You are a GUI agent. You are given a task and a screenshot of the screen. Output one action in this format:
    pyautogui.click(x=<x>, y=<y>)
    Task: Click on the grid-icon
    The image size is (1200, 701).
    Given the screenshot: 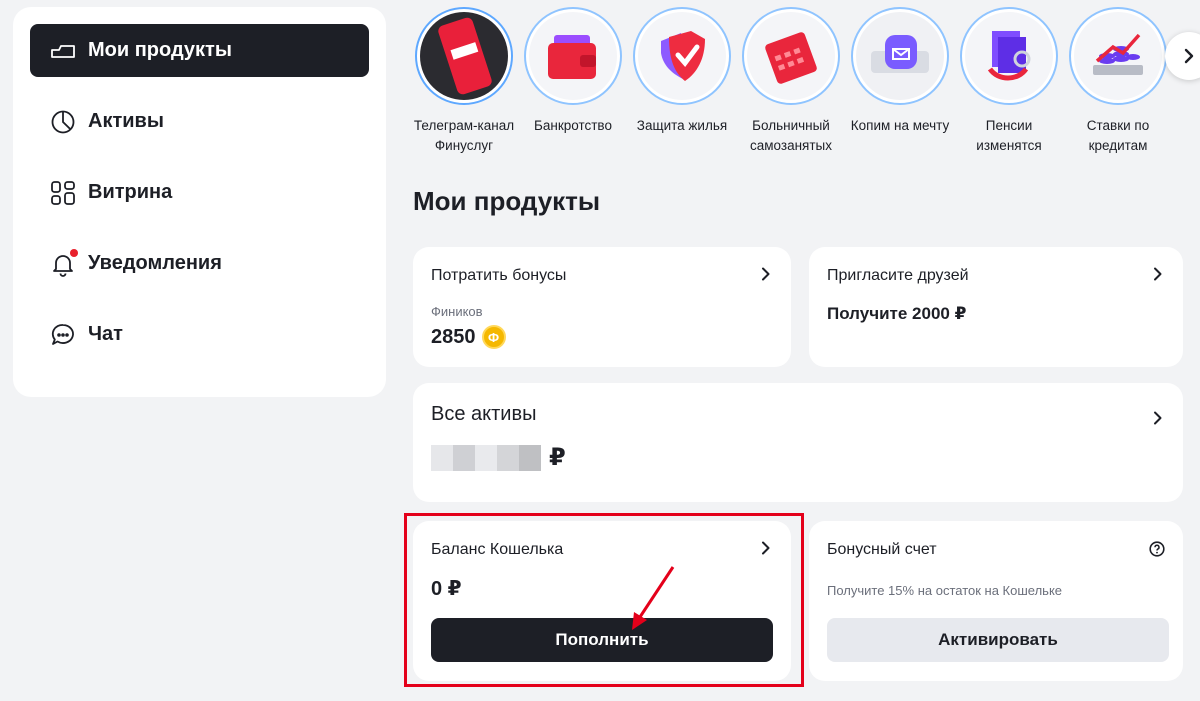 What is the action you would take?
    pyautogui.click(x=63, y=193)
    